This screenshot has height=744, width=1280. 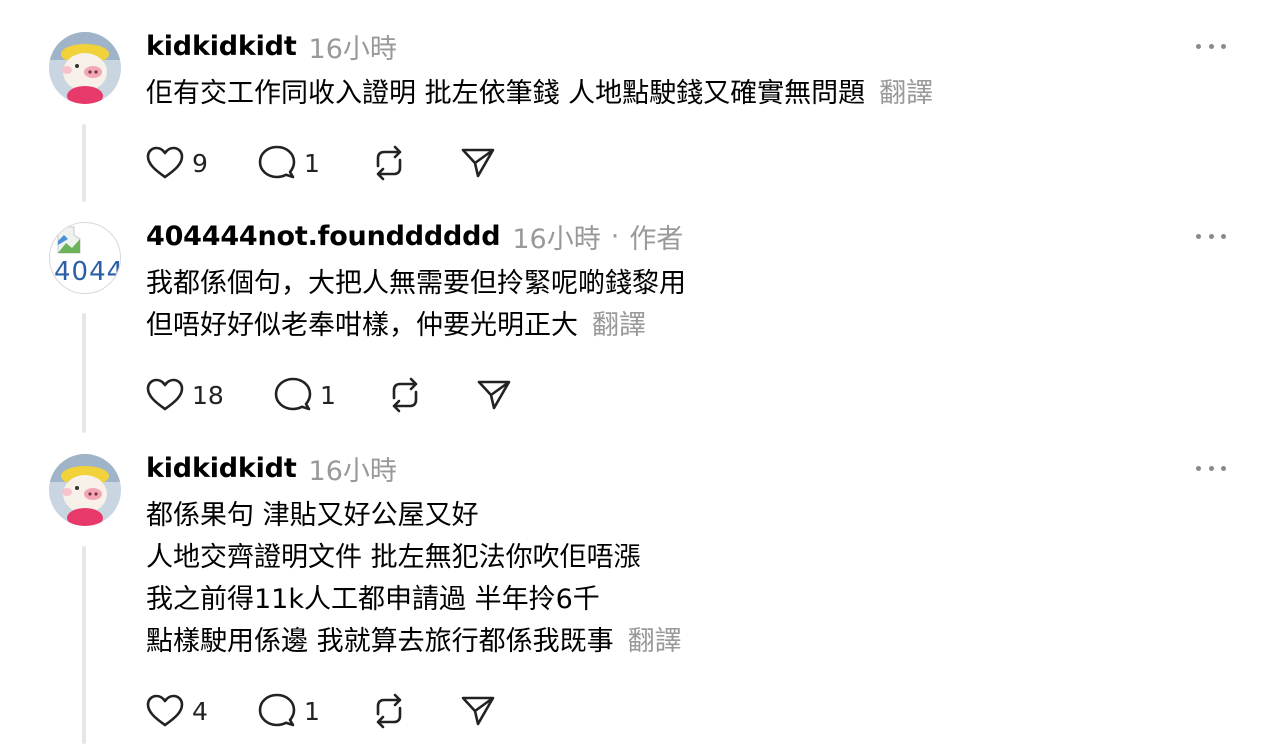 I want to click on like-count: 18, so click(x=208, y=395).